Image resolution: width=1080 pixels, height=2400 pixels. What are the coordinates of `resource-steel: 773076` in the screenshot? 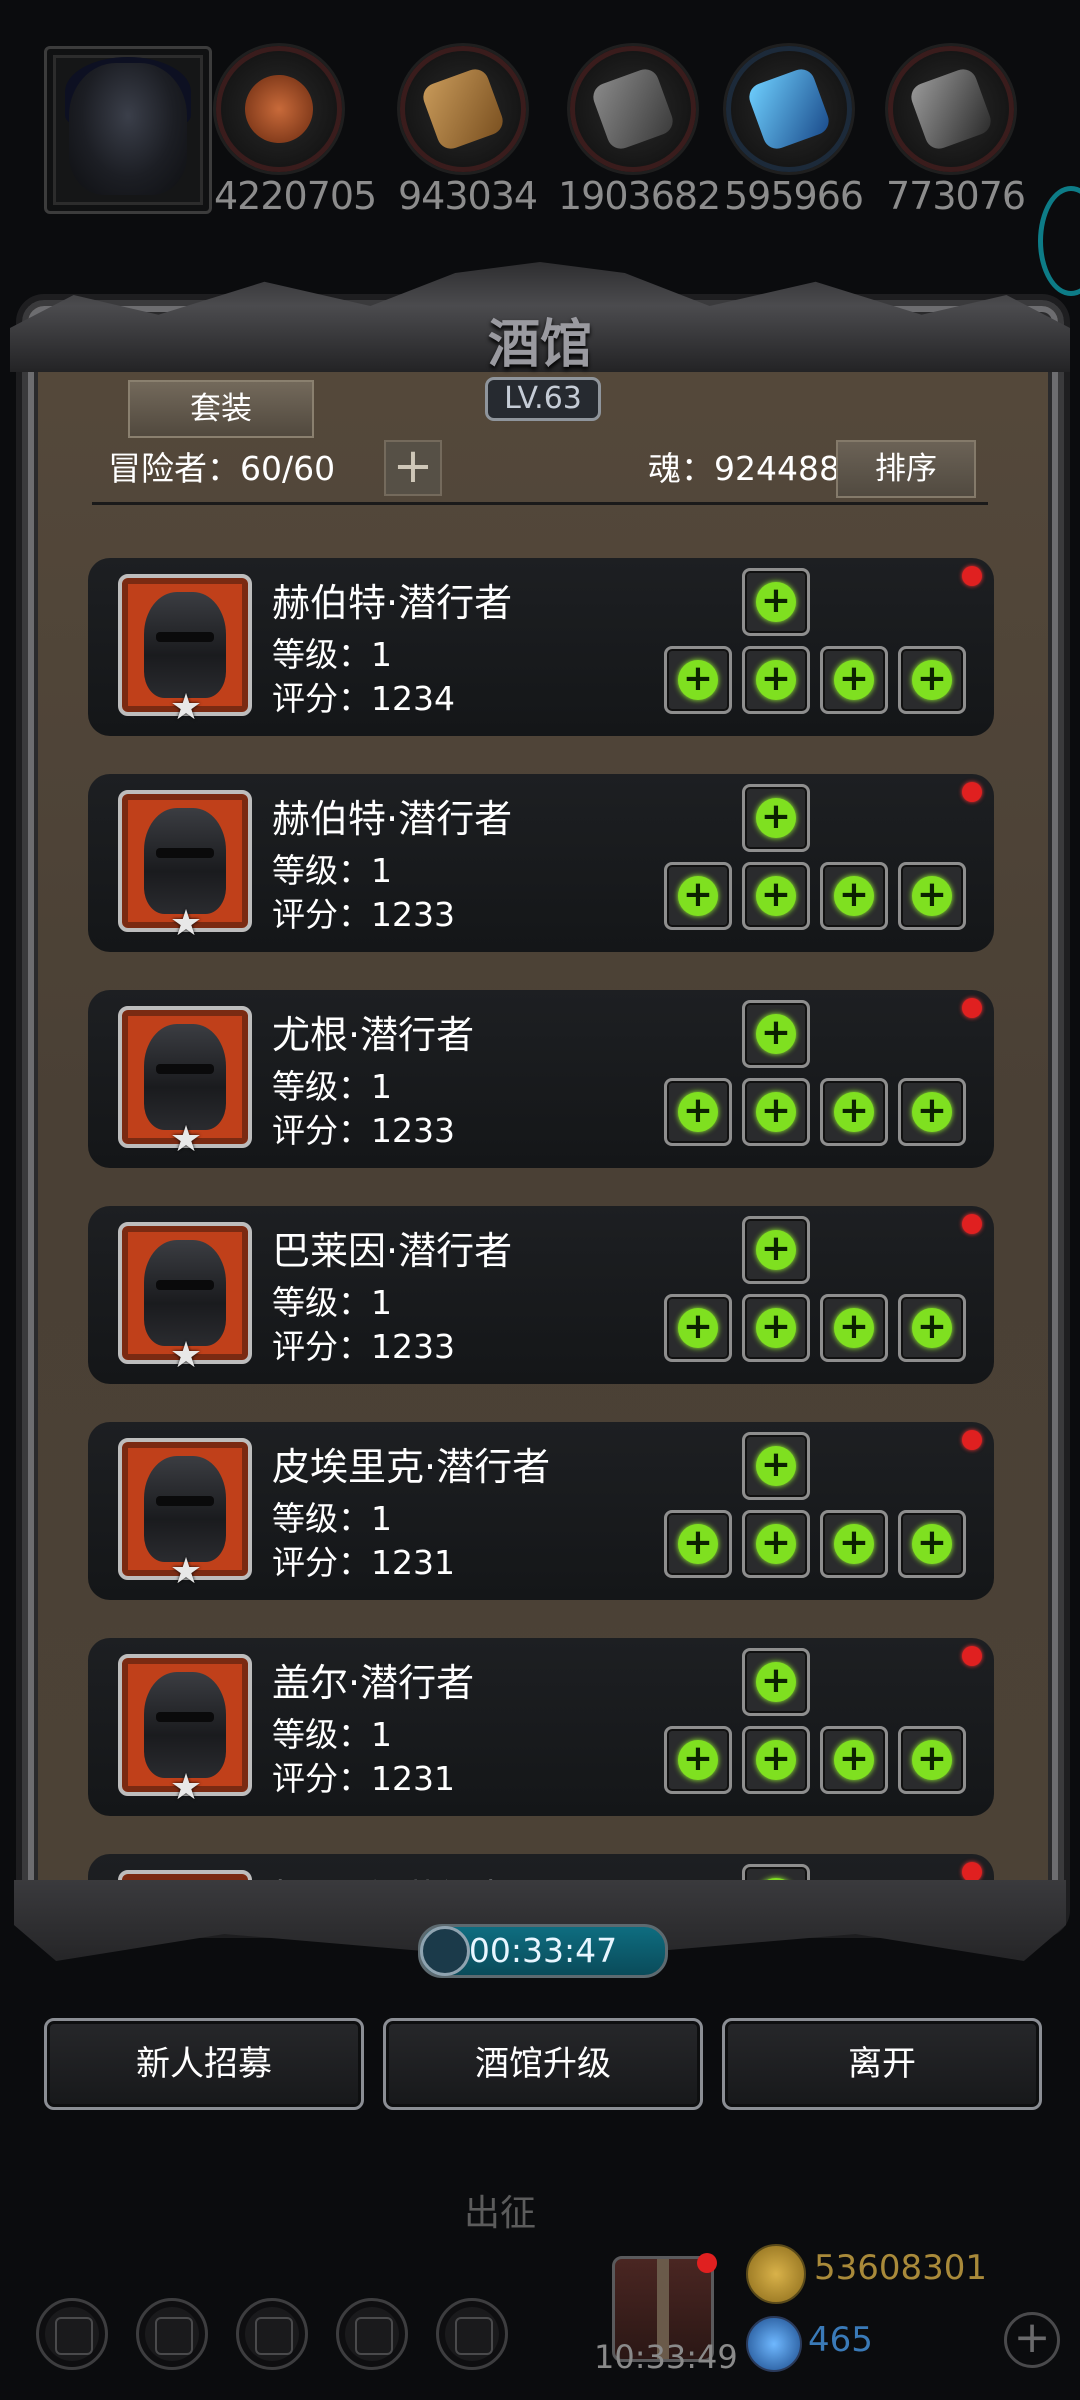 It's located at (956, 132).